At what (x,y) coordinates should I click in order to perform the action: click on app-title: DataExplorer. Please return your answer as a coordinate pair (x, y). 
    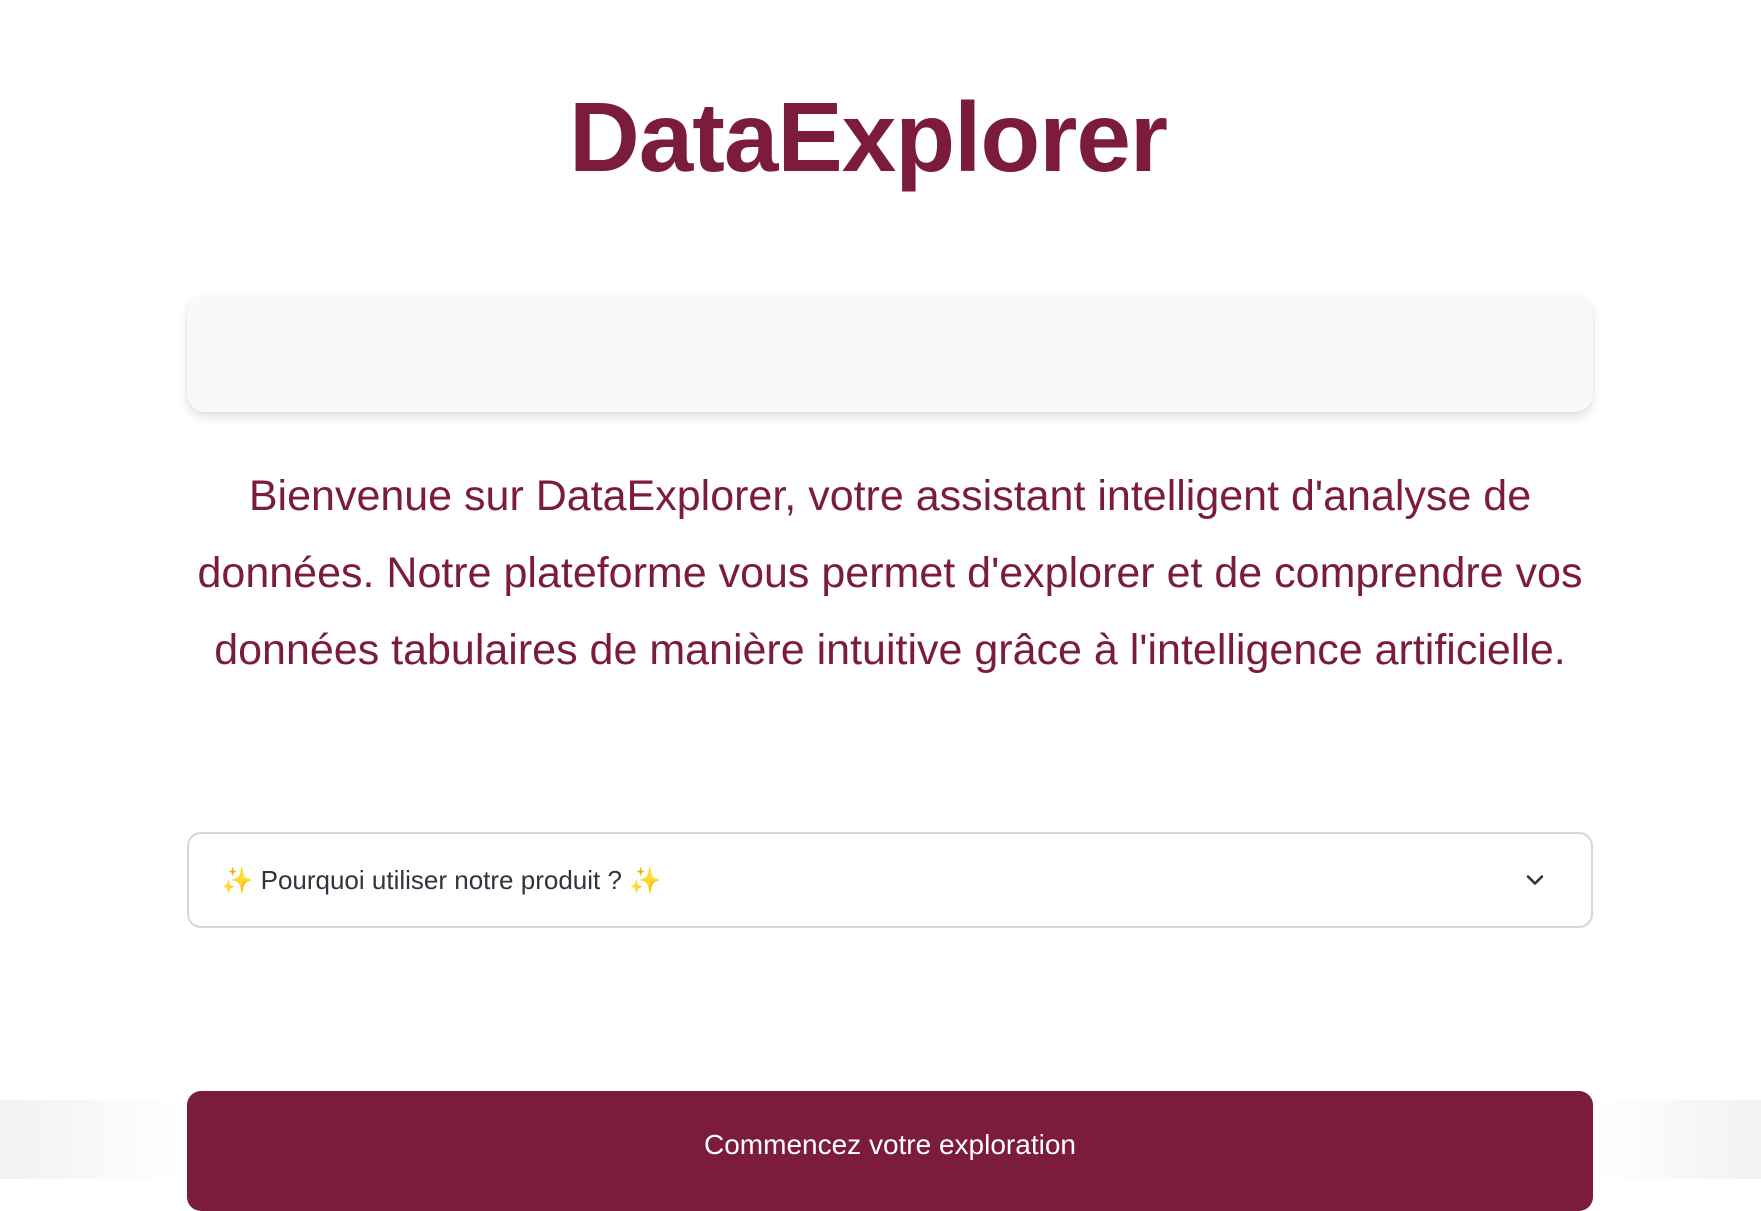
    Looking at the image, I should click on (868, 137).